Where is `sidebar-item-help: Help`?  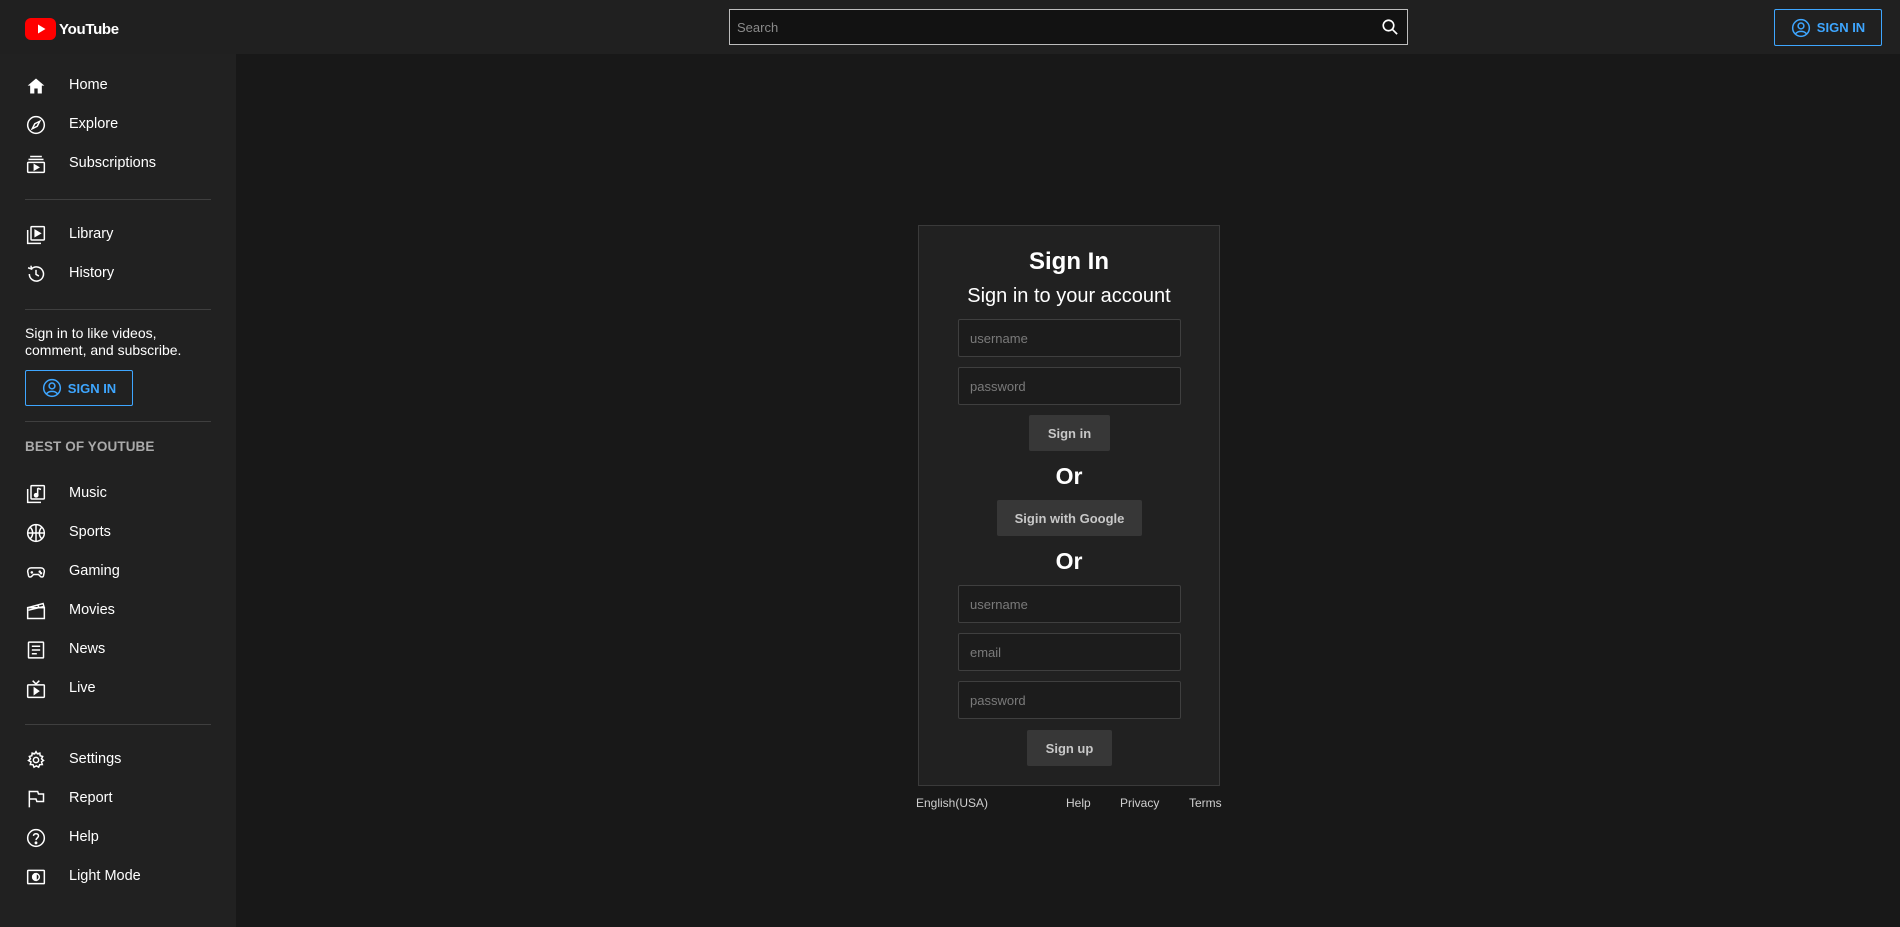
sidebar-item-help: Help is located at coordinates (118, 837).